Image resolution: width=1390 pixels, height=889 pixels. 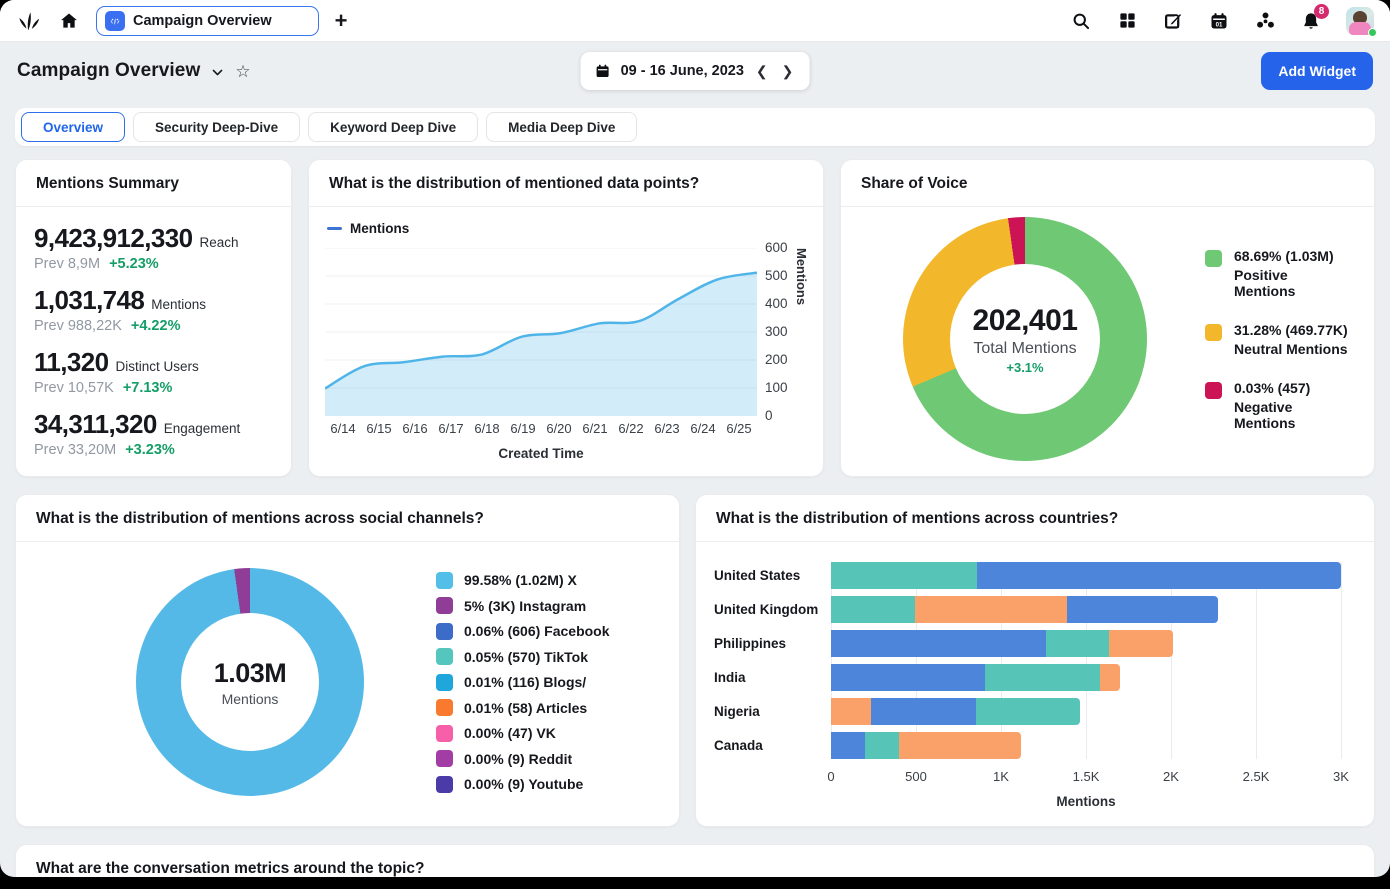 I want to click on community-icon, so click(x=1265, y=21).